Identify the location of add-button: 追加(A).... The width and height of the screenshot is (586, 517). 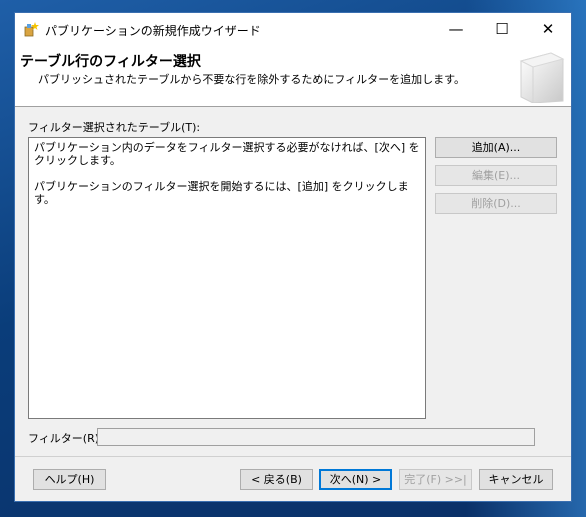
(496, 147).